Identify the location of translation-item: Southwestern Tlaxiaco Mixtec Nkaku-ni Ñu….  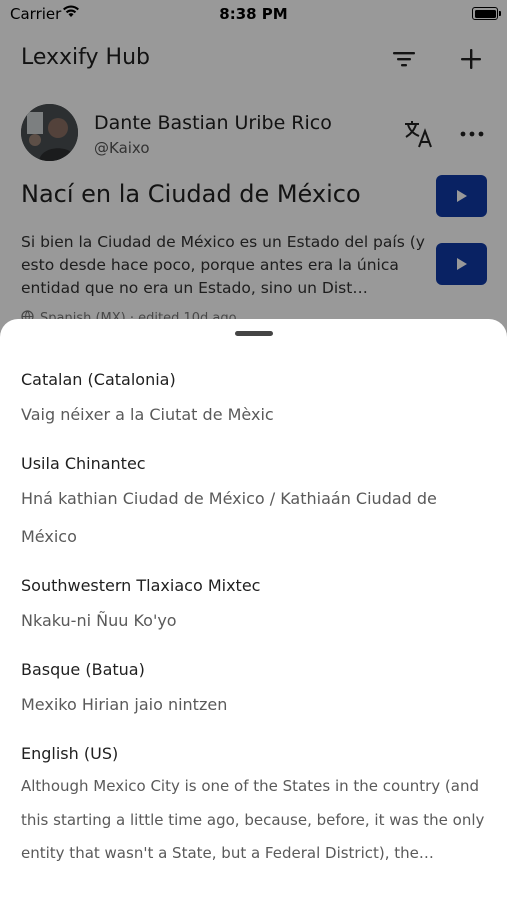
(254, 606).